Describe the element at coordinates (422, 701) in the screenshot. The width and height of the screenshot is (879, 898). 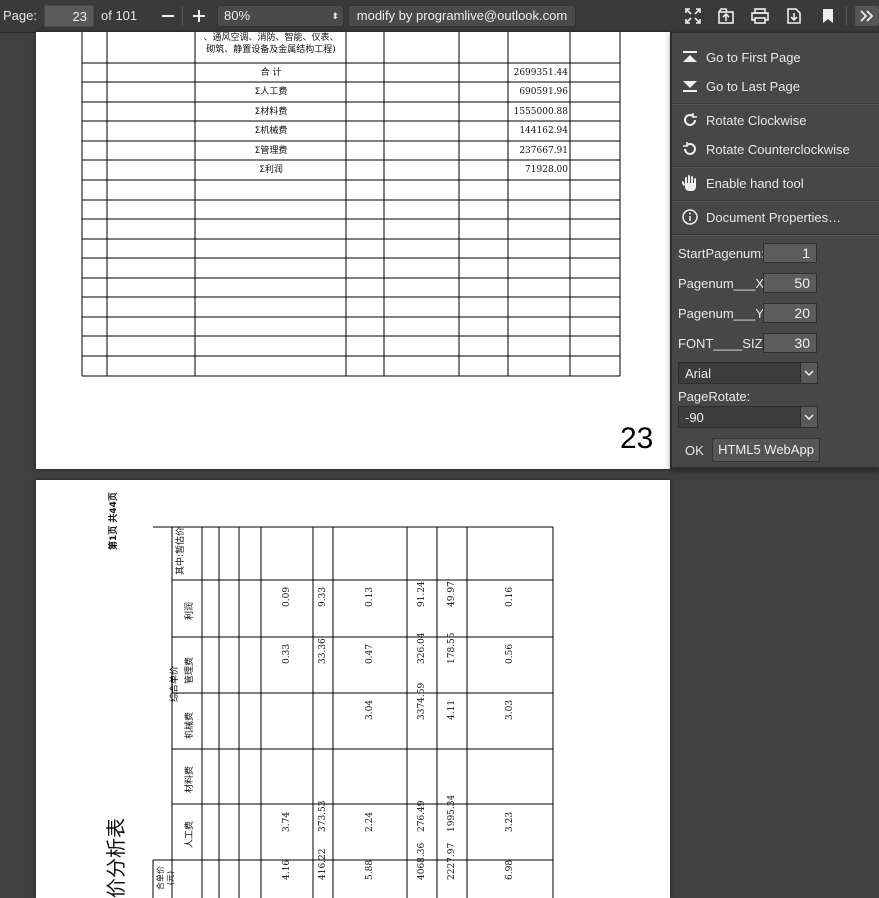
I see `cell-jixie: 3374.59` at that location.